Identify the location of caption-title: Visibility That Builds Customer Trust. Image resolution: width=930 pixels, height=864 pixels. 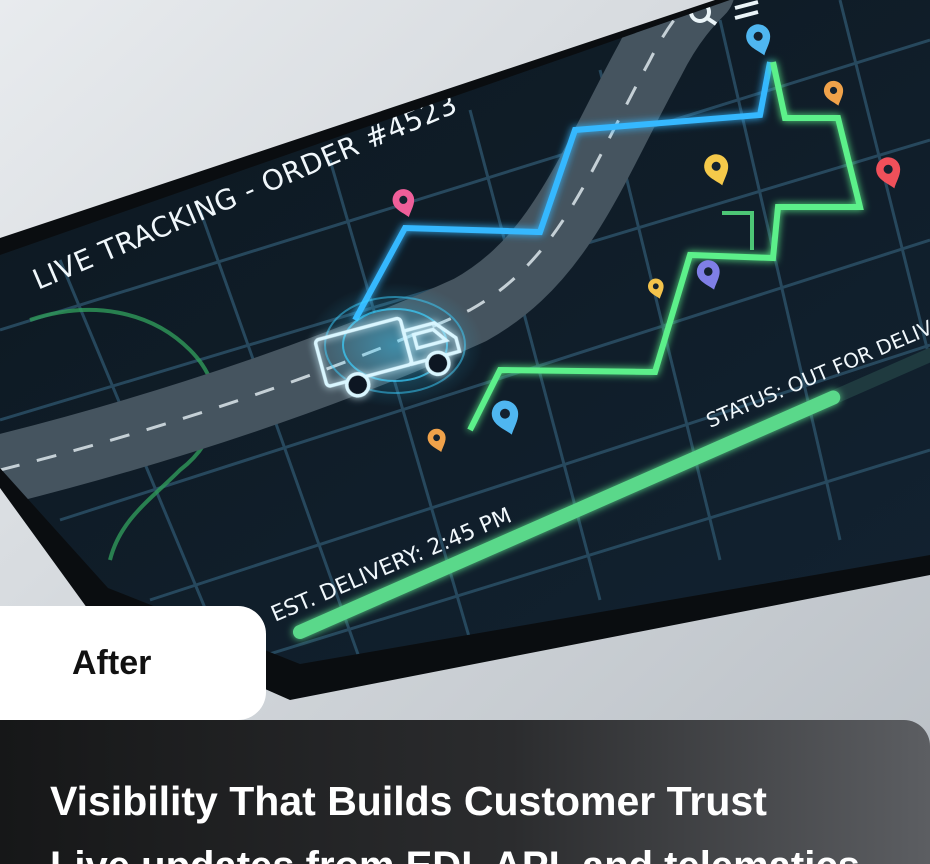
(408, 801).